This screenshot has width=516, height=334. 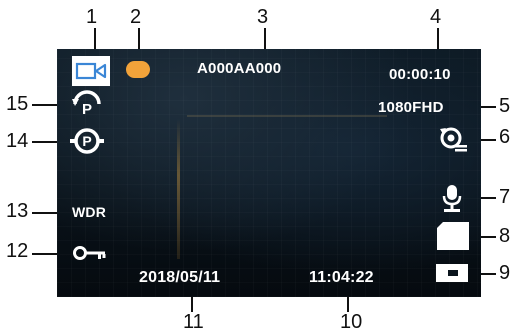 What do you see at coordinates (505, 106) in the screenshot?
I see `callout-5: 5` at bounding box center [505, 106].